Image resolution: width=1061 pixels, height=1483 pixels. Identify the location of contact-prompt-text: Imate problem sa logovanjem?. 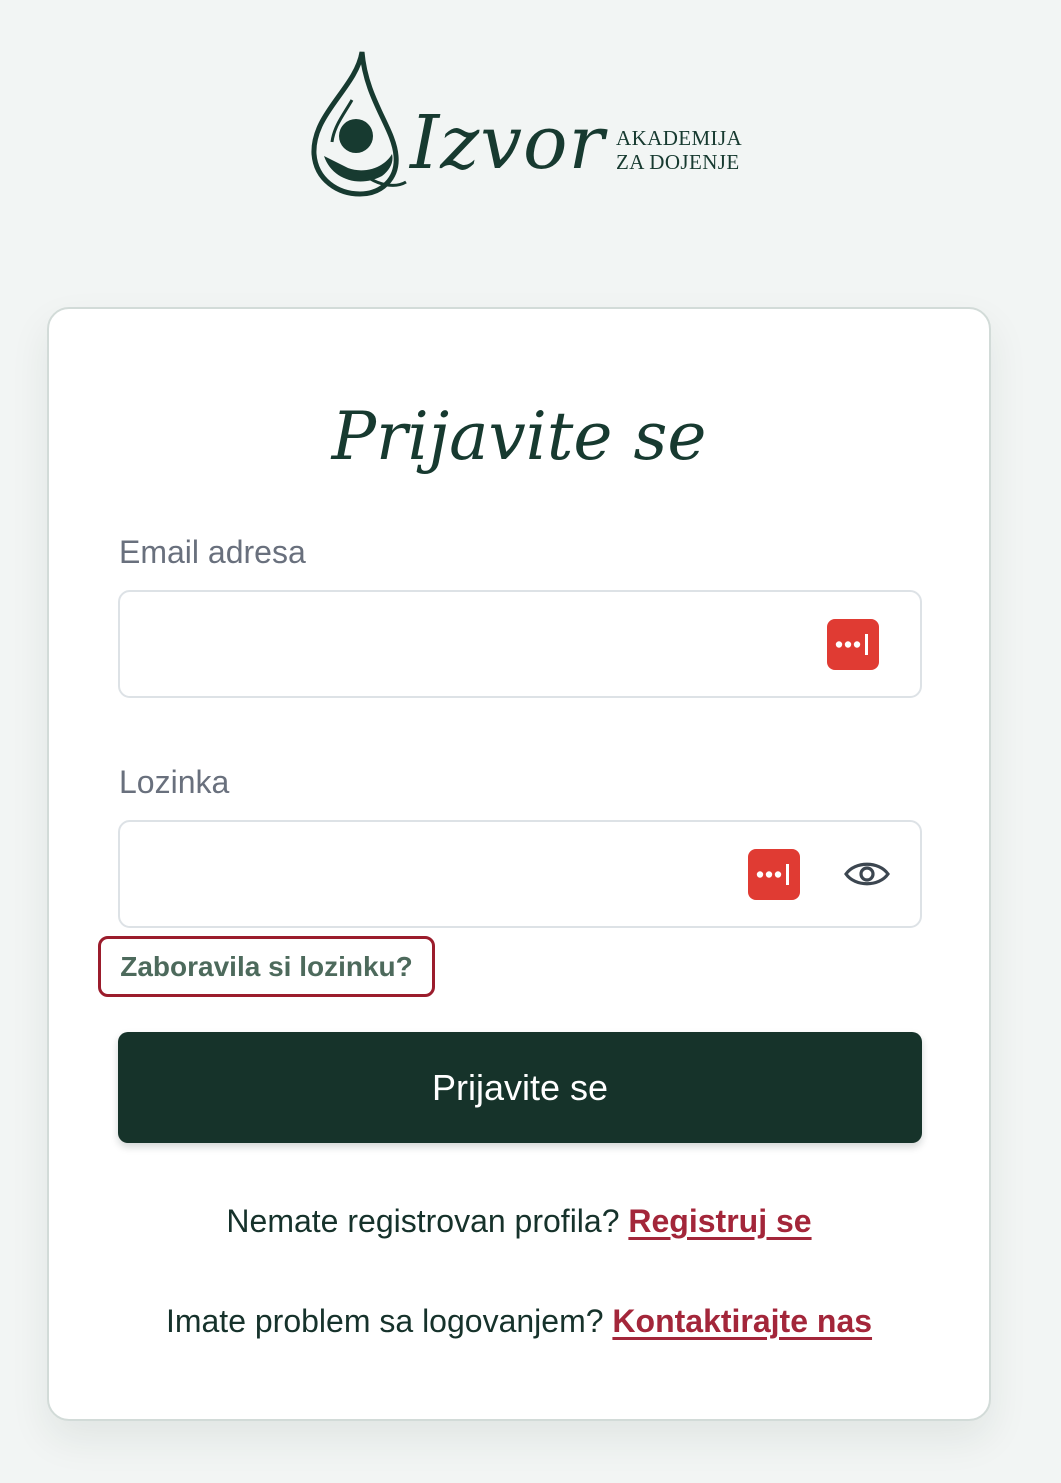
(384, 1321).